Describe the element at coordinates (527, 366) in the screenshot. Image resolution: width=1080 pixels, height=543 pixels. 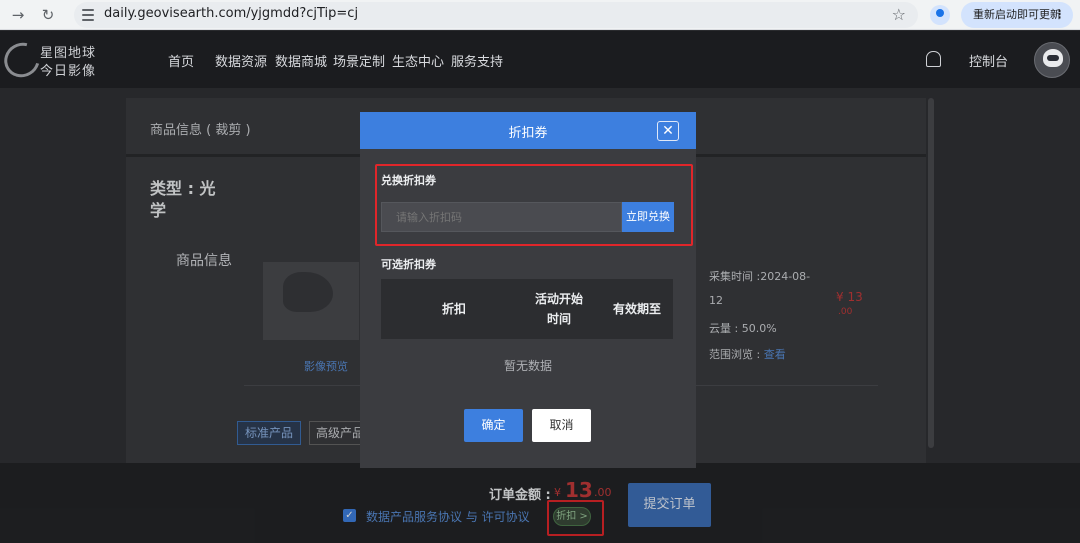
I see `empty-state-text: 暂无数据` at that location.